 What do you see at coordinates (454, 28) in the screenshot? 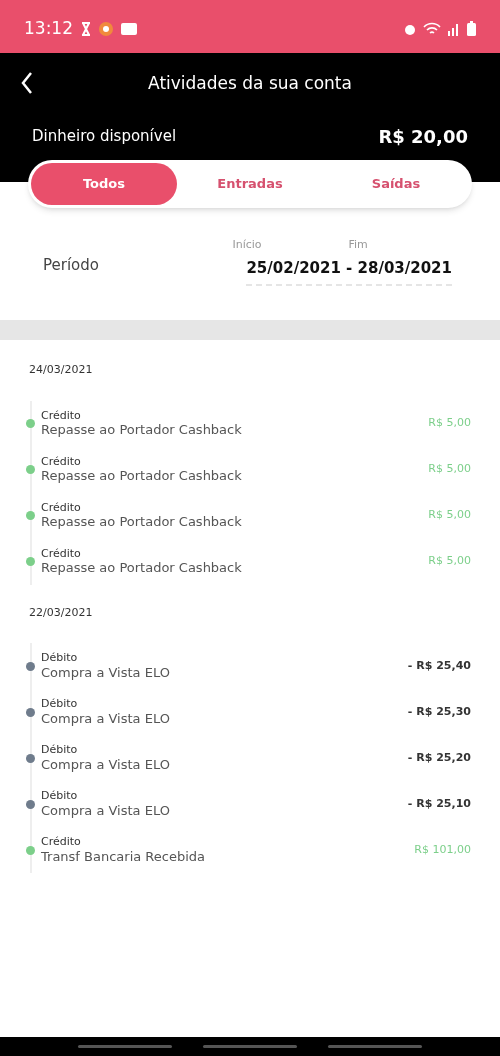
I see `signal-icon` at bounding box center [454, 28].